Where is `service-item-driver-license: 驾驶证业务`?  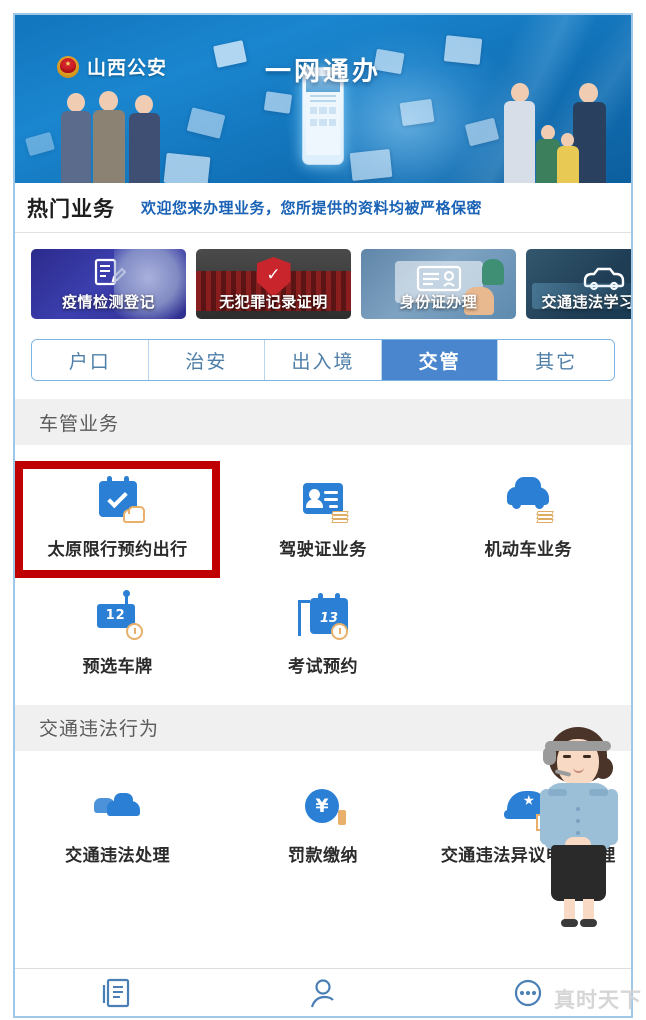 service-item-driver-license: 驾驶证业务 is located at coordinates (322, 519).